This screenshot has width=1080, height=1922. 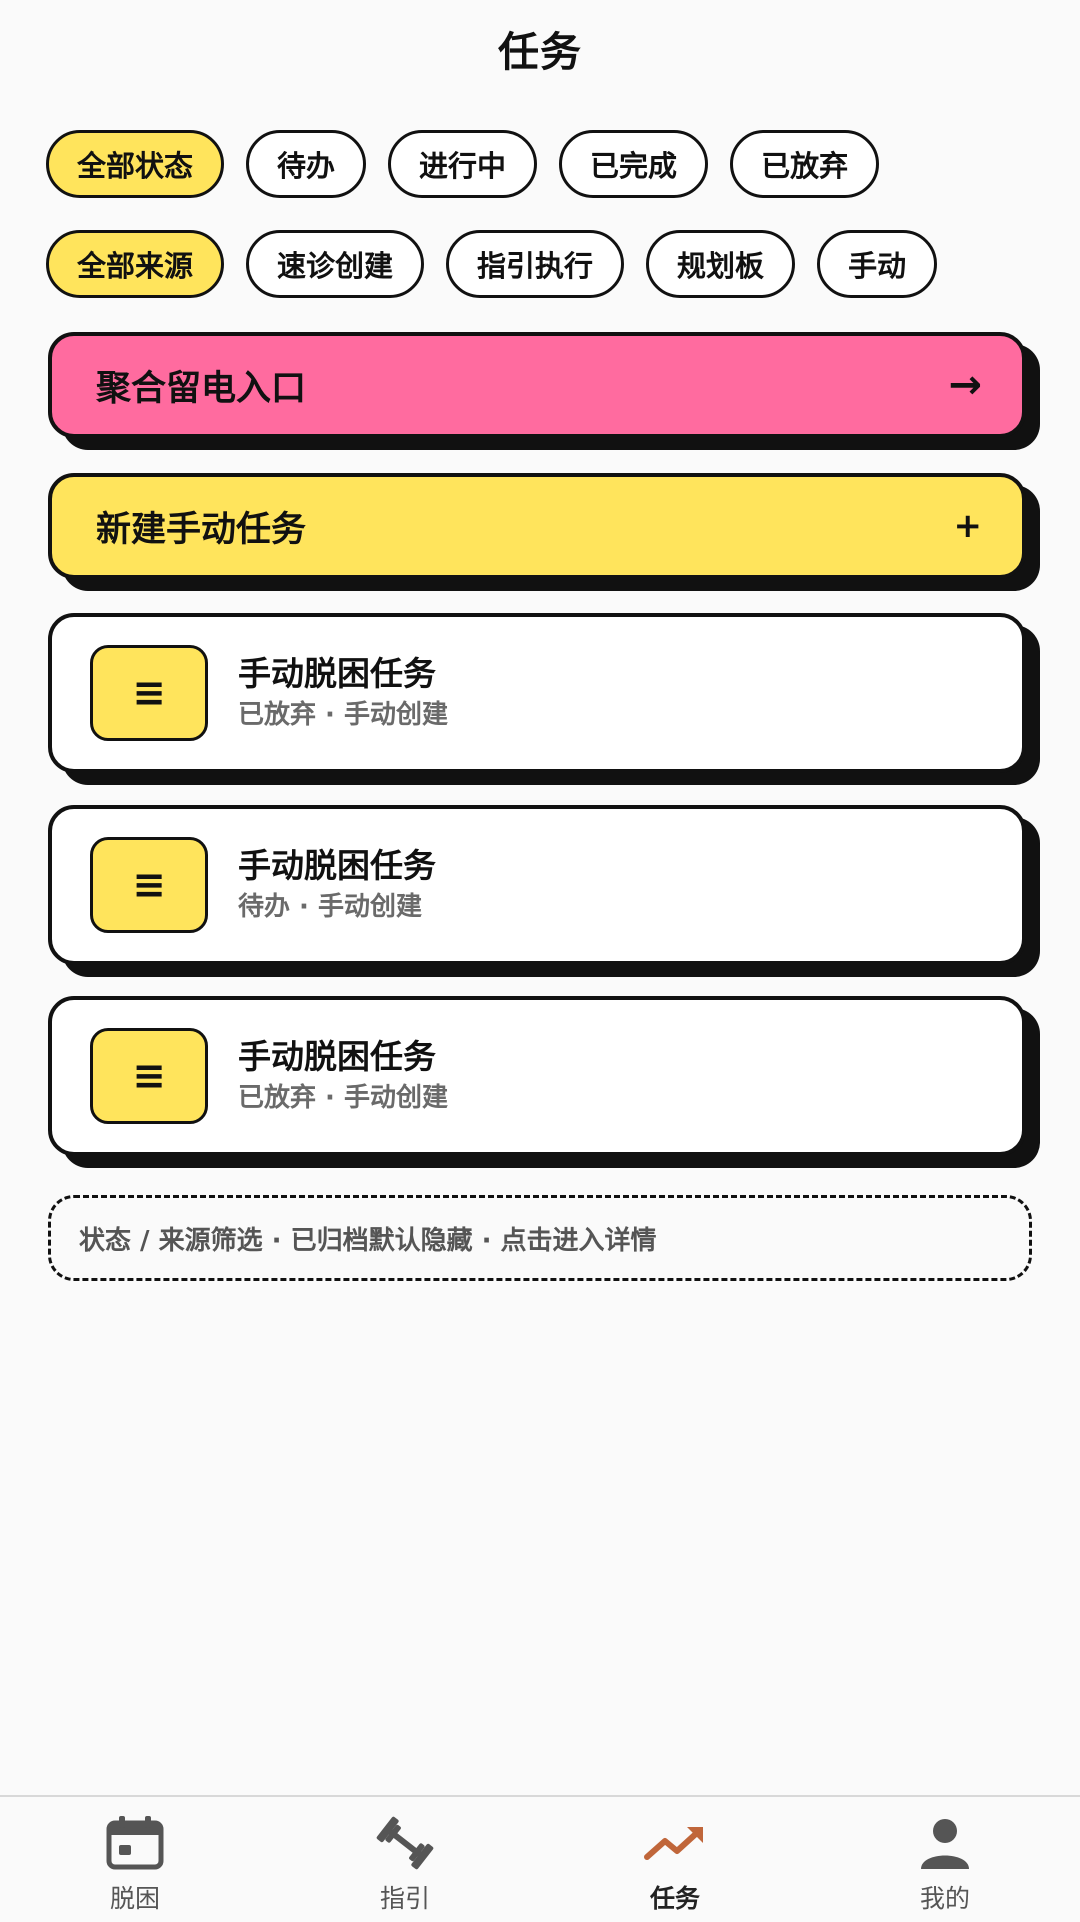 I want to click on filter-source-all: 全部来源, so click(x=135, y=264).